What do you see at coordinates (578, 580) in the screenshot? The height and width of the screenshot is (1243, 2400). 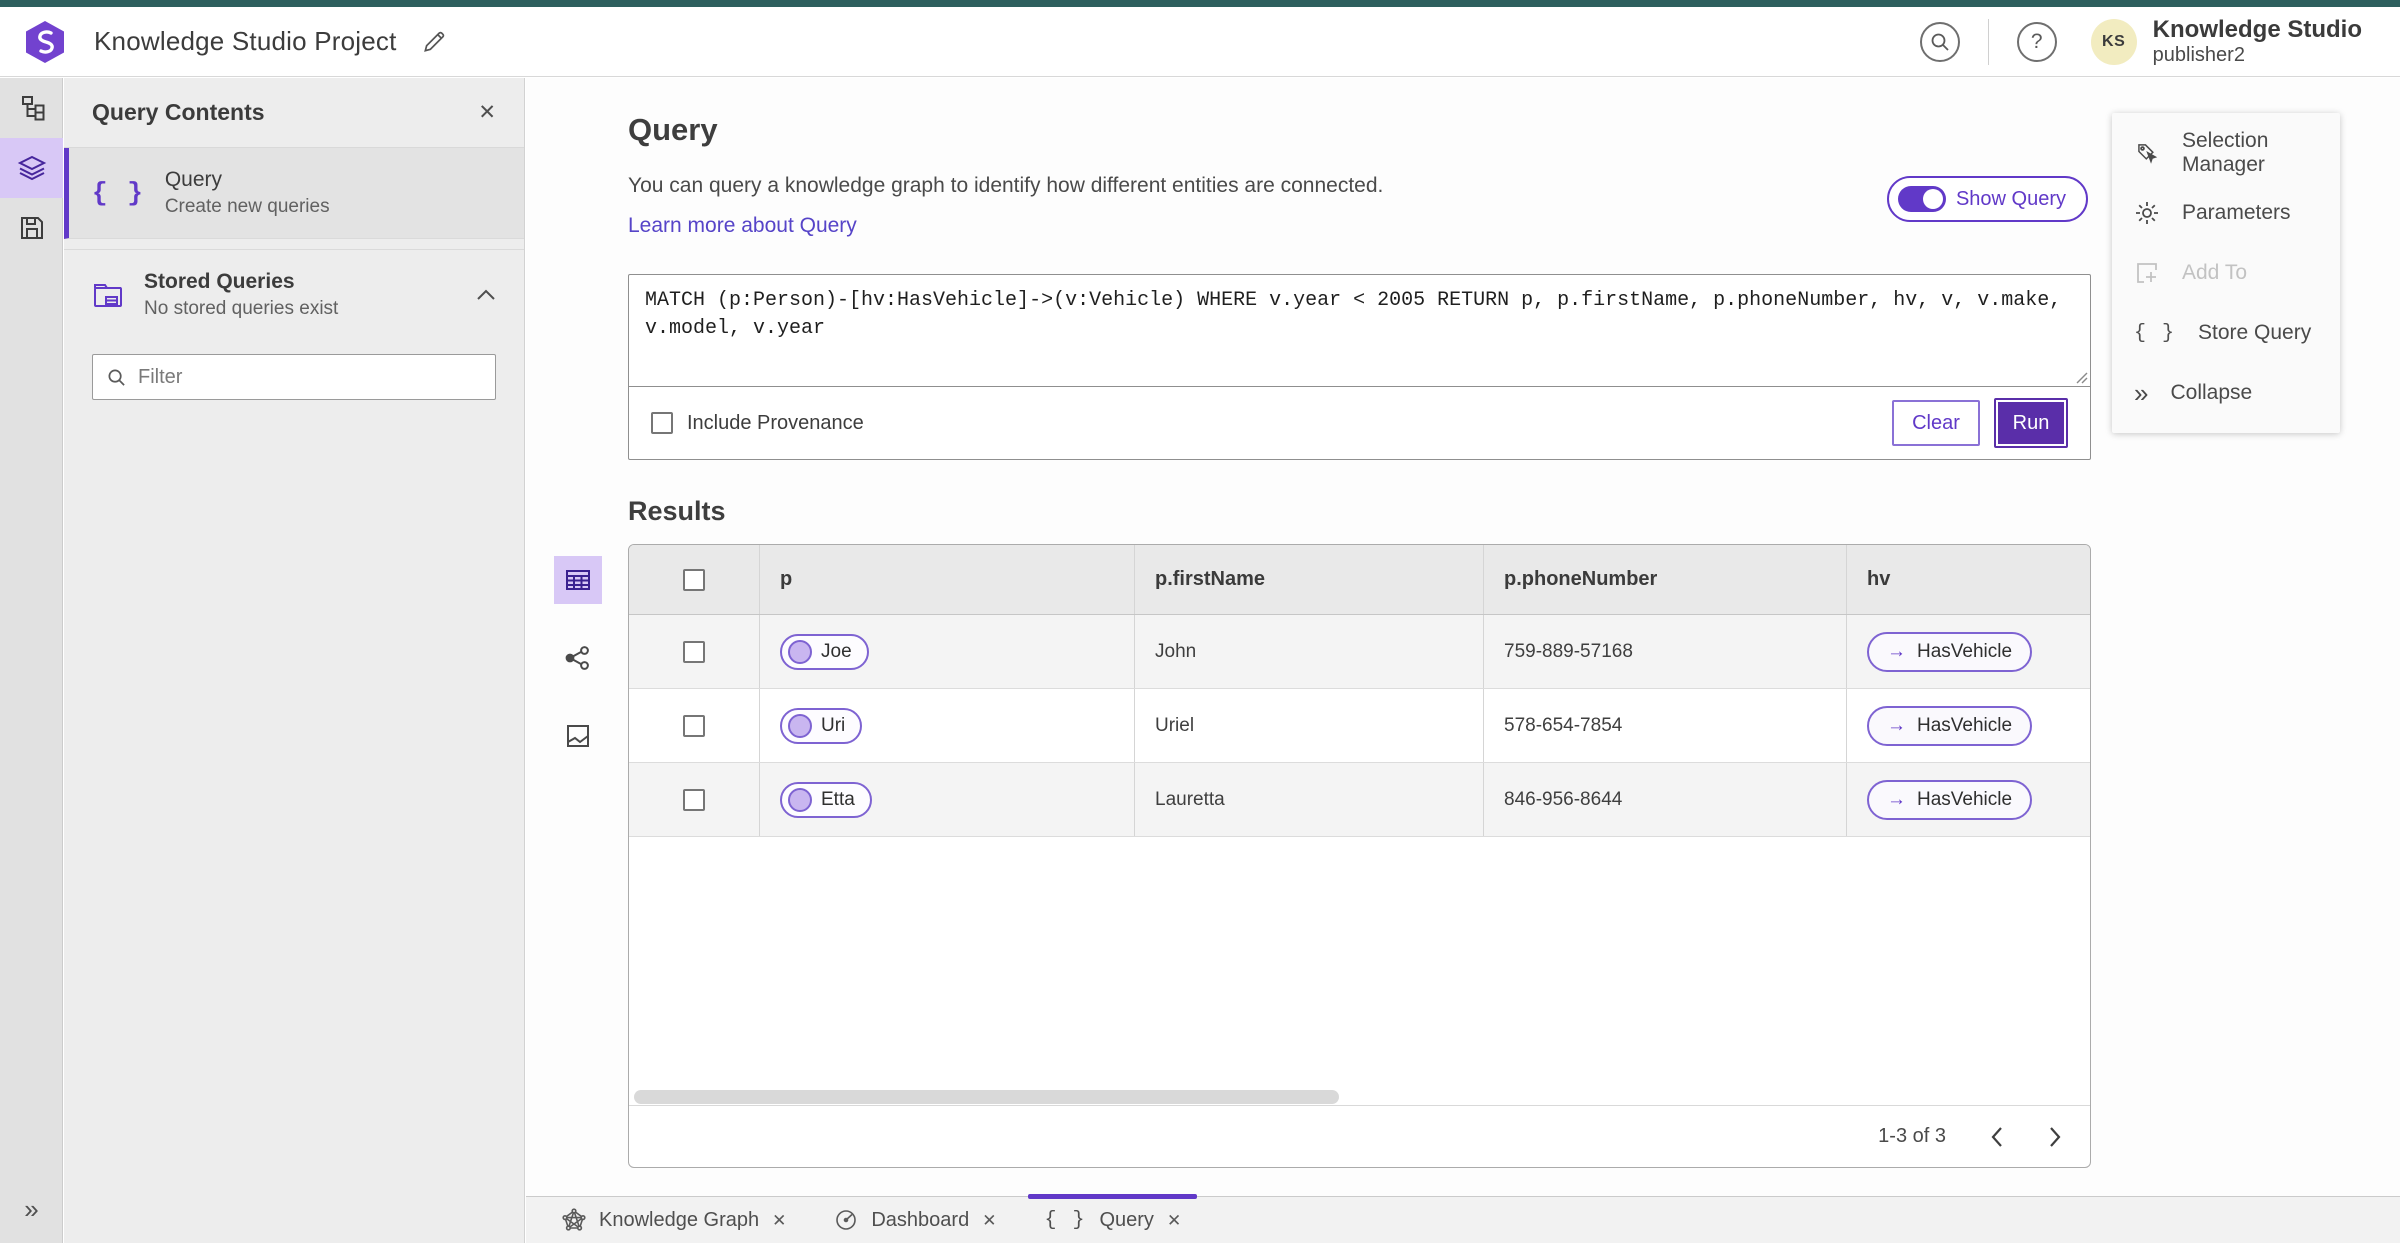 I see `view-table-button` at bounding box center [578, 580].